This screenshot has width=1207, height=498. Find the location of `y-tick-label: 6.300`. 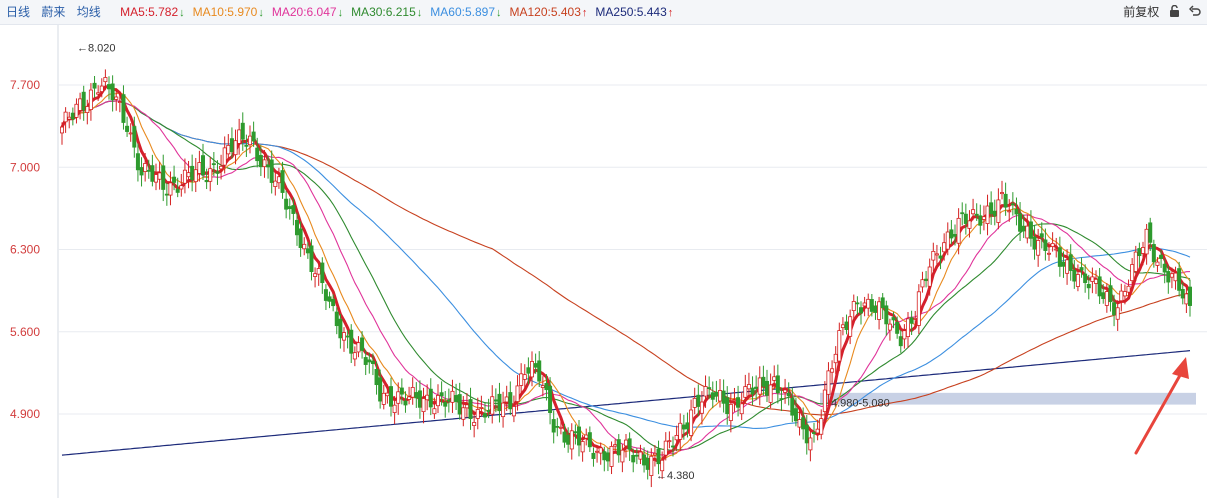

y-tick-label: 6.300 is located at coordinates (25, 250).